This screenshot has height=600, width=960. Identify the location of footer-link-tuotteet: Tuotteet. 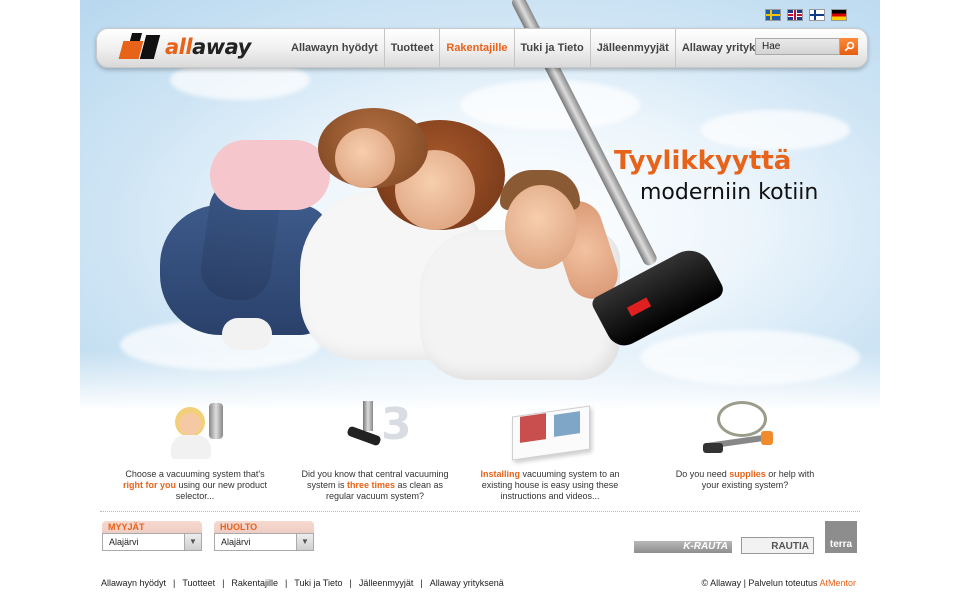
(198, 583).